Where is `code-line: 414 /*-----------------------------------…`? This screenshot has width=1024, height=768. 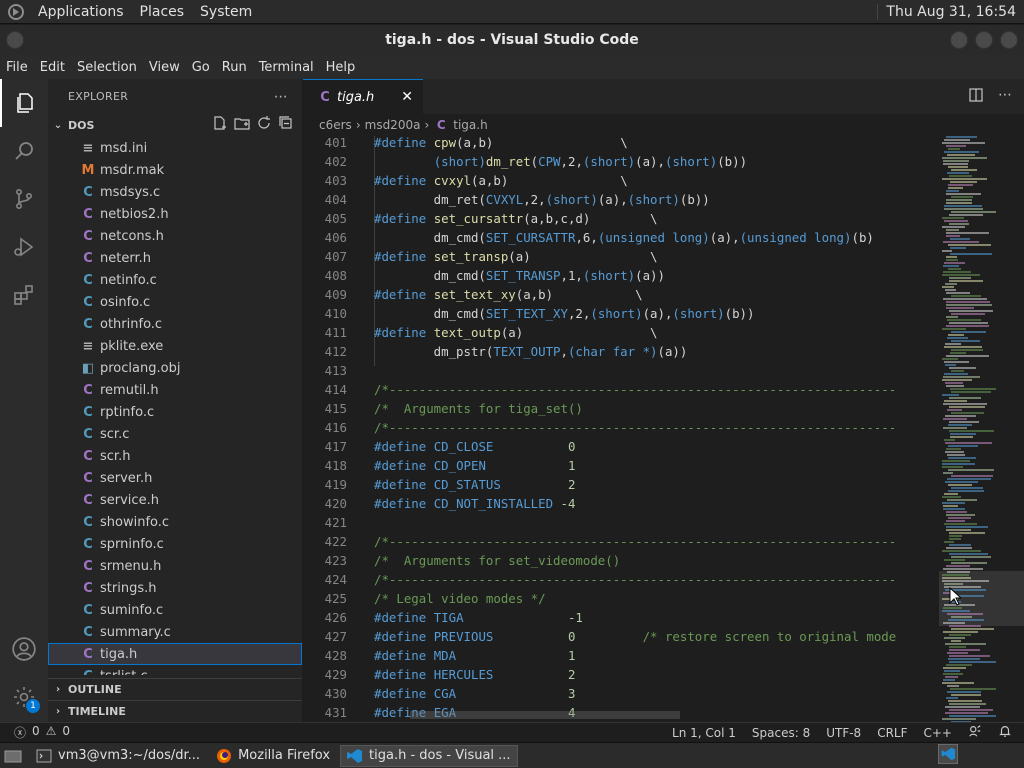
code-line: 414 /*-----------------------------------… is located at coordinates (621, 389).